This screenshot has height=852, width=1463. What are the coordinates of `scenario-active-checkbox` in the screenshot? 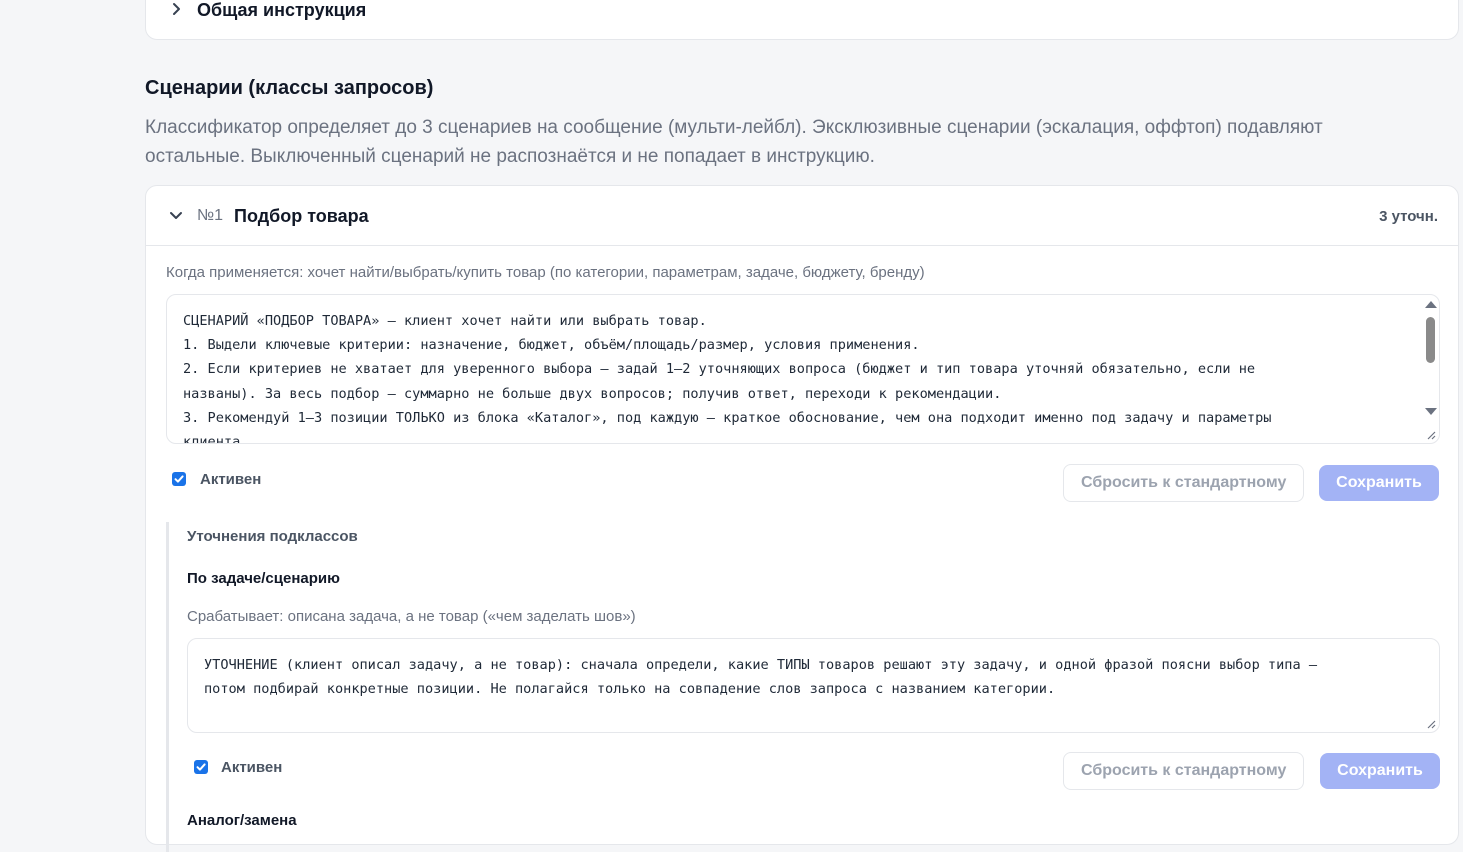 It's located at (179, 479).